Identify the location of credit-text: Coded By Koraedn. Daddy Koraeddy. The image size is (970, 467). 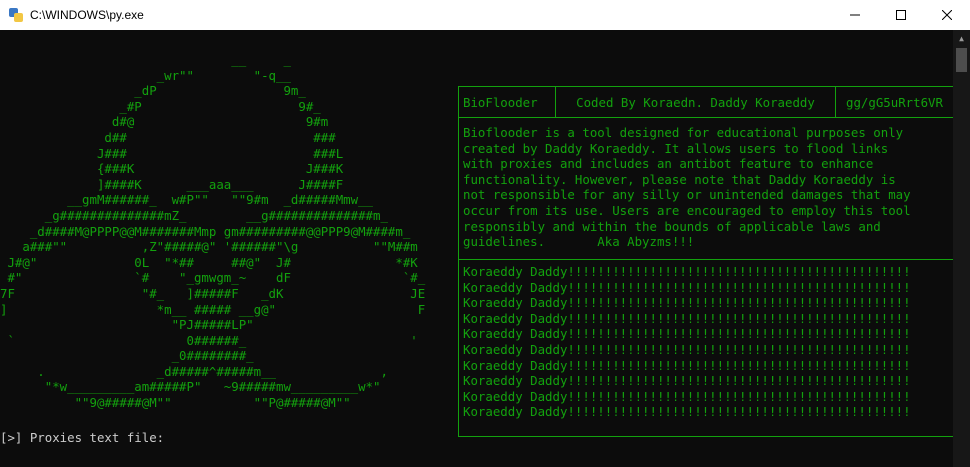
(696, 102).